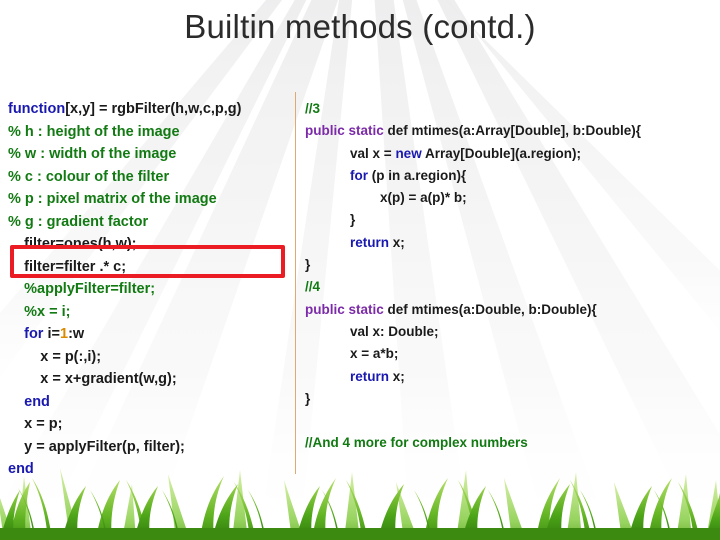 The width and height of the screenshot is (720, 540). What do you see at coordinates (47, 311) in the screenshot?
I see `code-token: %x = i;` at bounding box center [47, 311].